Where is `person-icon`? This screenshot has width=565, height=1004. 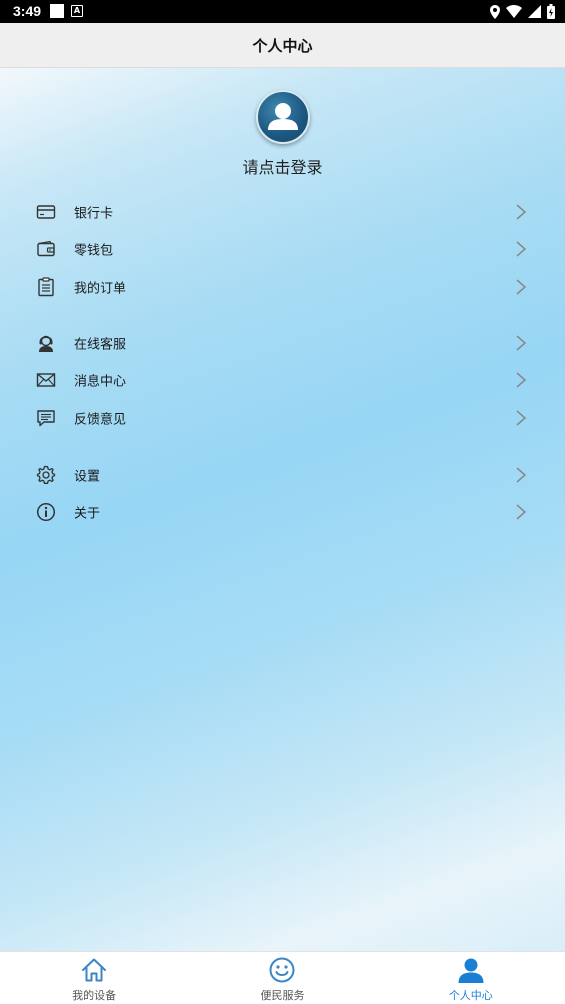 person-icon is located at coordinates (471, 970).